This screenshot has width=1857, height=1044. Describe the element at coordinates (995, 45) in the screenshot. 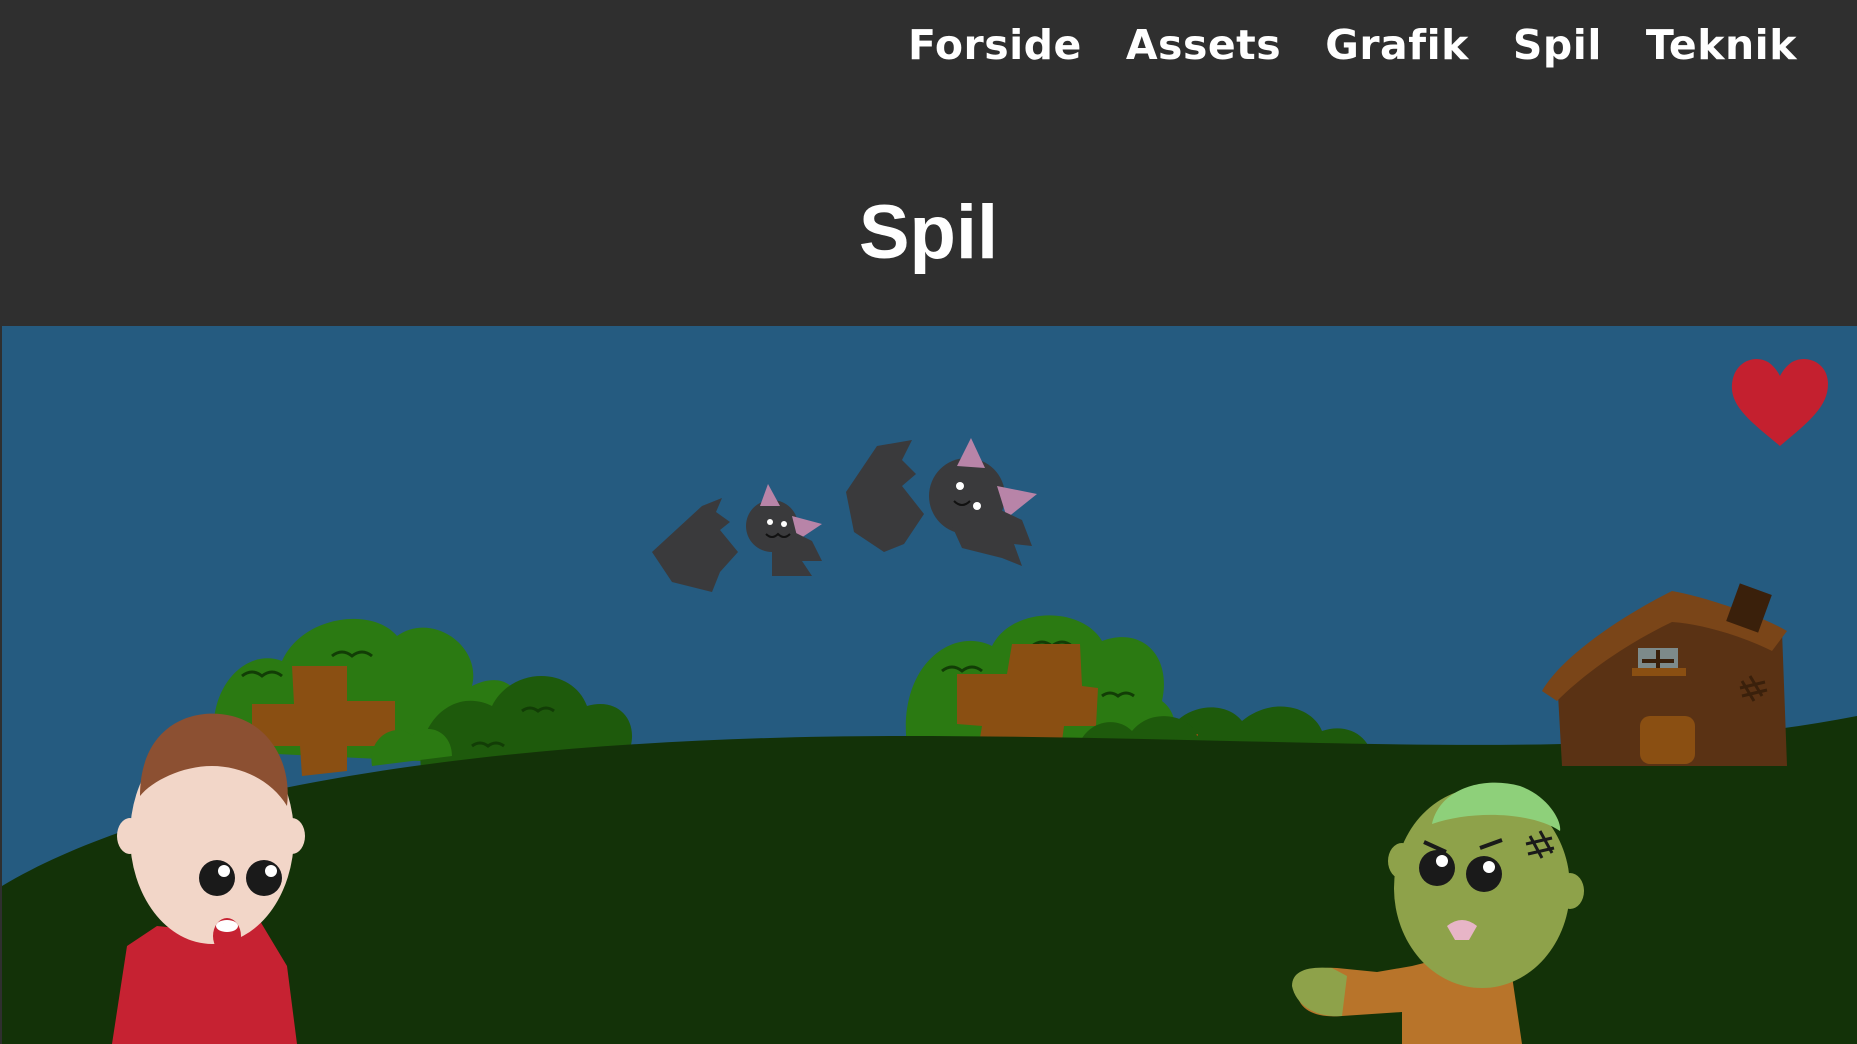

I see `nav-link-forside: Forside` at that location.